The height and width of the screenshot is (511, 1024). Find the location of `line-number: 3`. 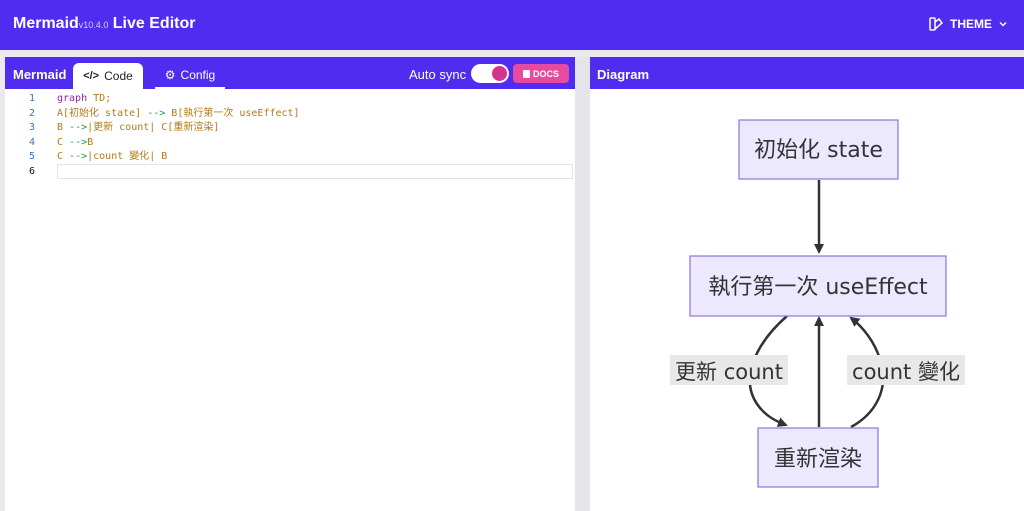

line-number: 3 is located at coordinates (31, 128).